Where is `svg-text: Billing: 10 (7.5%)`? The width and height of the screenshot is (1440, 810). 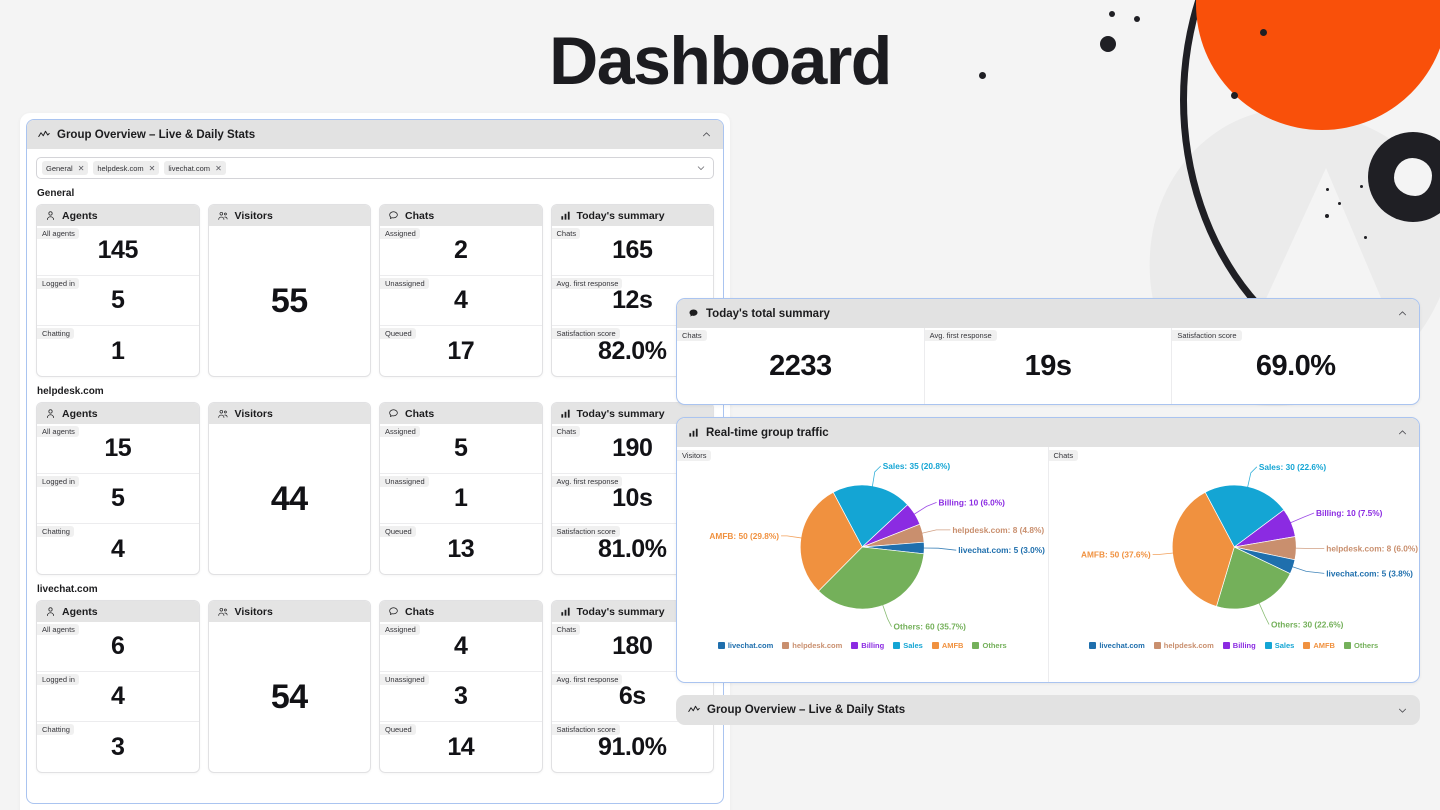
svg-text: Billing: 10 (7.5%) is located at coordinates (1349, 513).